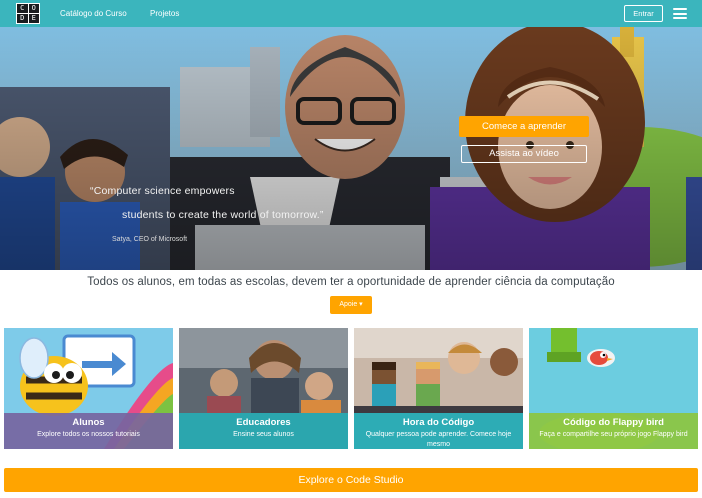 This screenshot has width=702, height=498. What do you see at coordinates (33, 18) in the screenshot?
I see `logo-letter: E` at bounding box center [33, 18].